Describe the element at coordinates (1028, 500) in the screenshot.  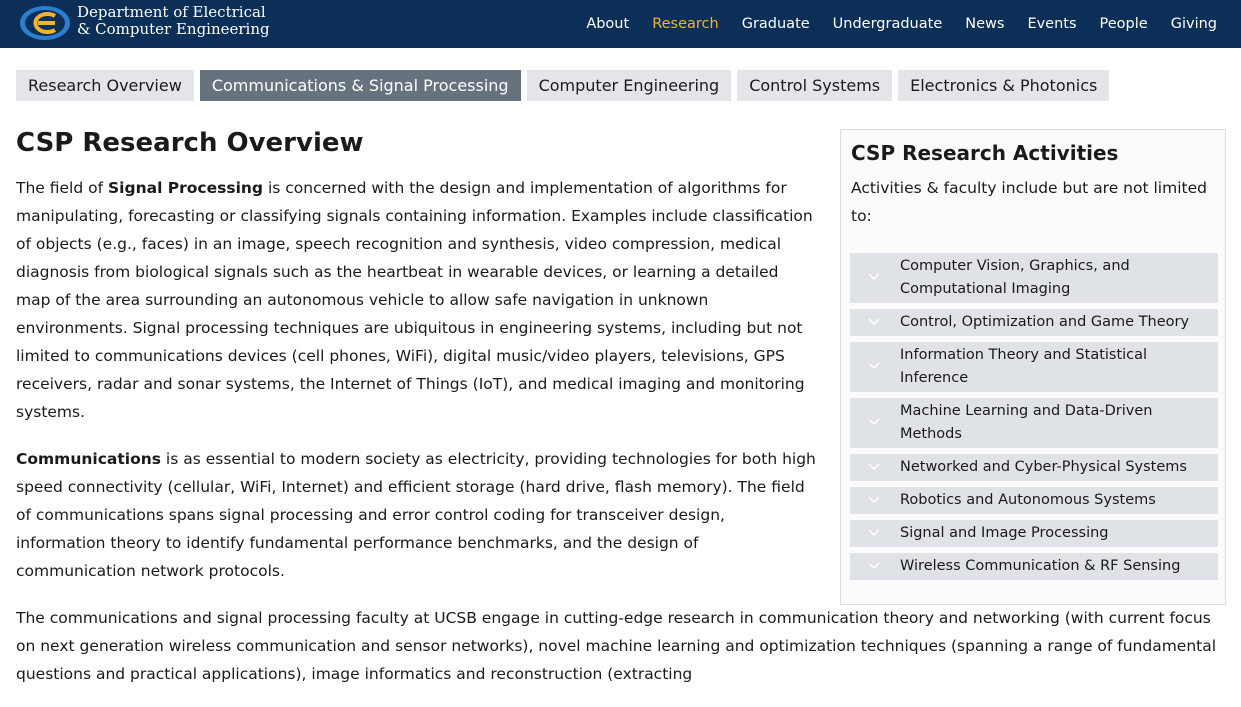
I see `accordion-label: Robotics and Autonomous Systems` at that location.